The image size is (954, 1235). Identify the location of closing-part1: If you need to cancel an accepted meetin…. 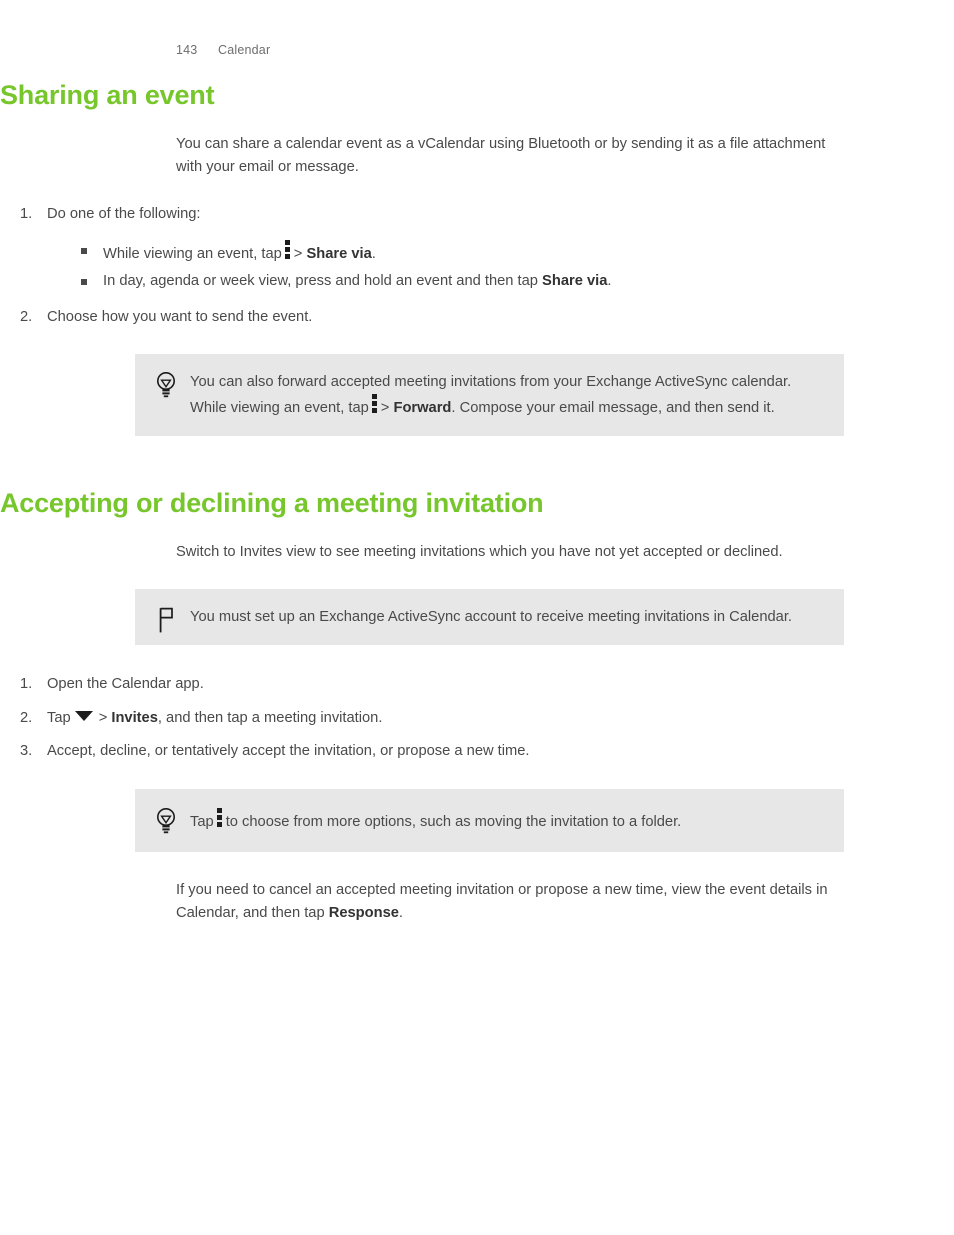
(502, 901).